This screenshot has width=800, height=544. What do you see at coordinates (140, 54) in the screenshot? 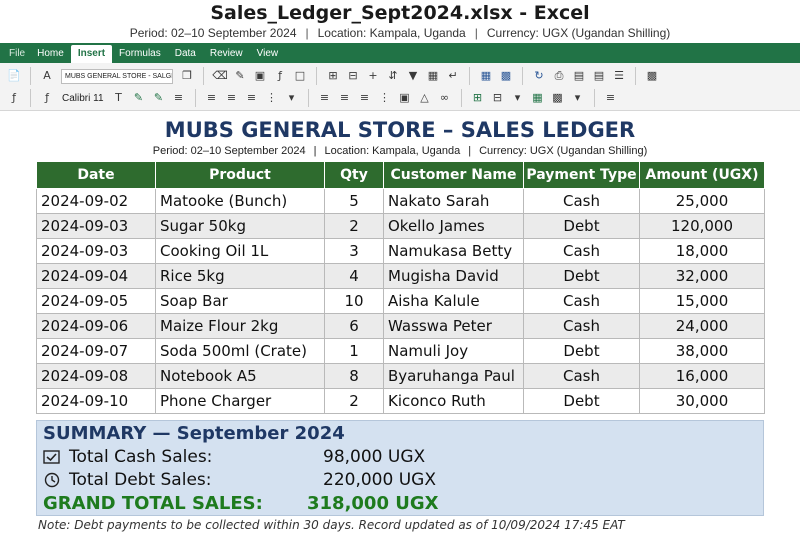
I see `tab-formulas: Formulas` at bounding box center [140, 54].